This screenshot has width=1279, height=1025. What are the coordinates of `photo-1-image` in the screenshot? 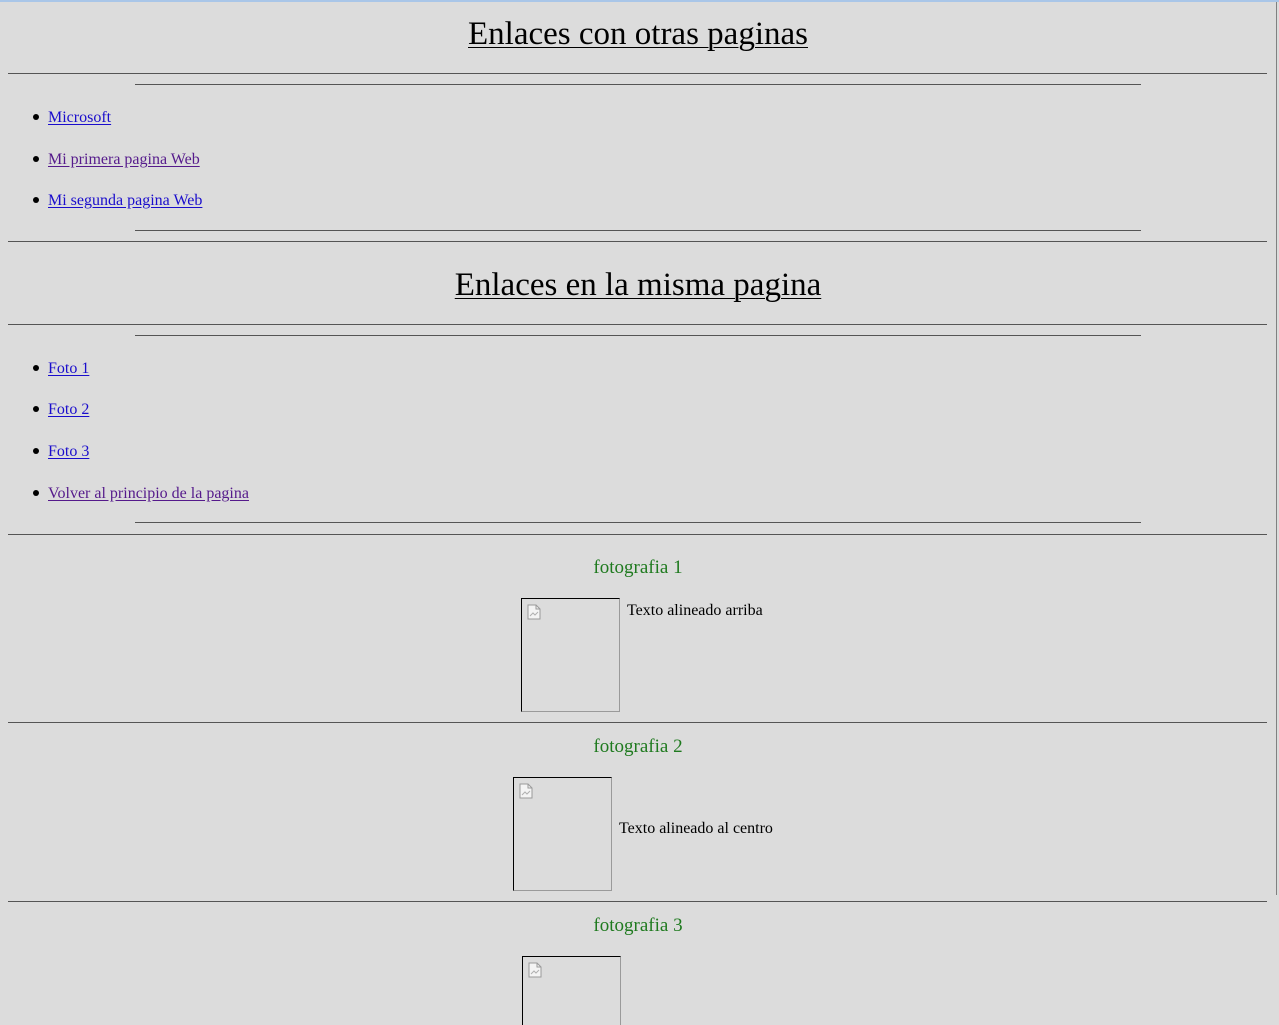 It's located at (570, 655).